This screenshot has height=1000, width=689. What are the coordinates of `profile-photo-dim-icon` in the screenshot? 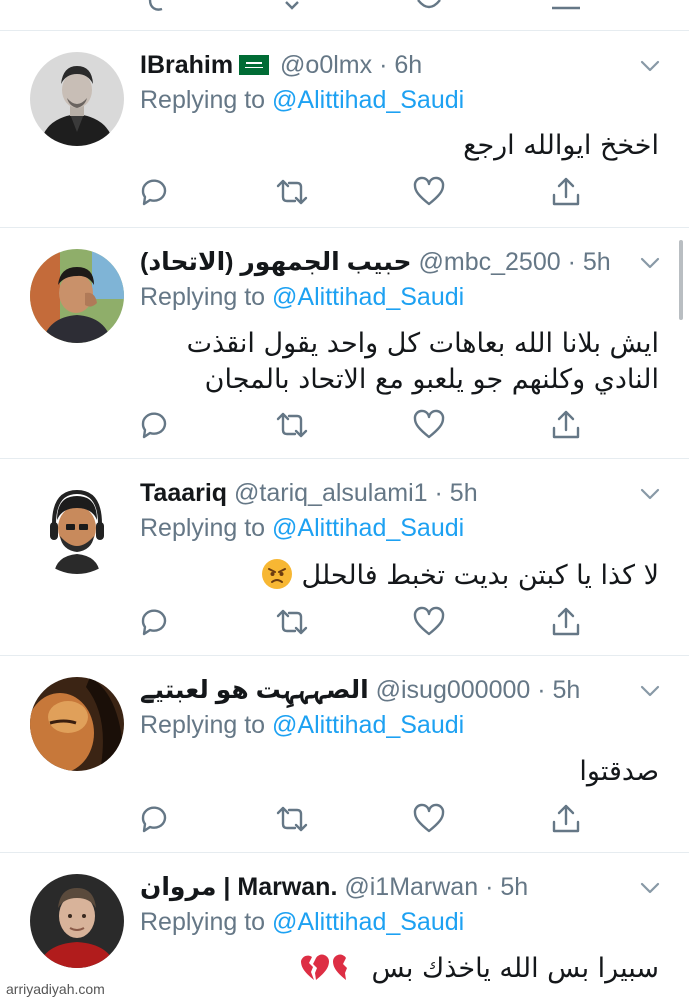 It's located at (77, 724).